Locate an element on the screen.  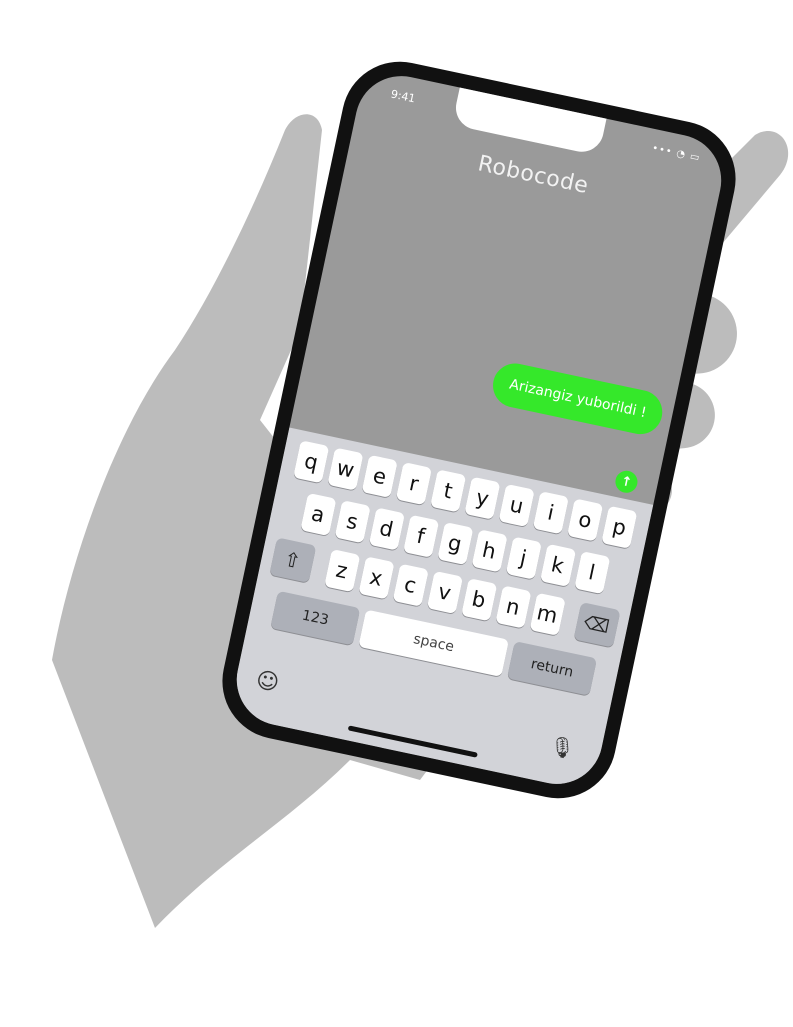
key-y: y is located at coordinates (482, 498).